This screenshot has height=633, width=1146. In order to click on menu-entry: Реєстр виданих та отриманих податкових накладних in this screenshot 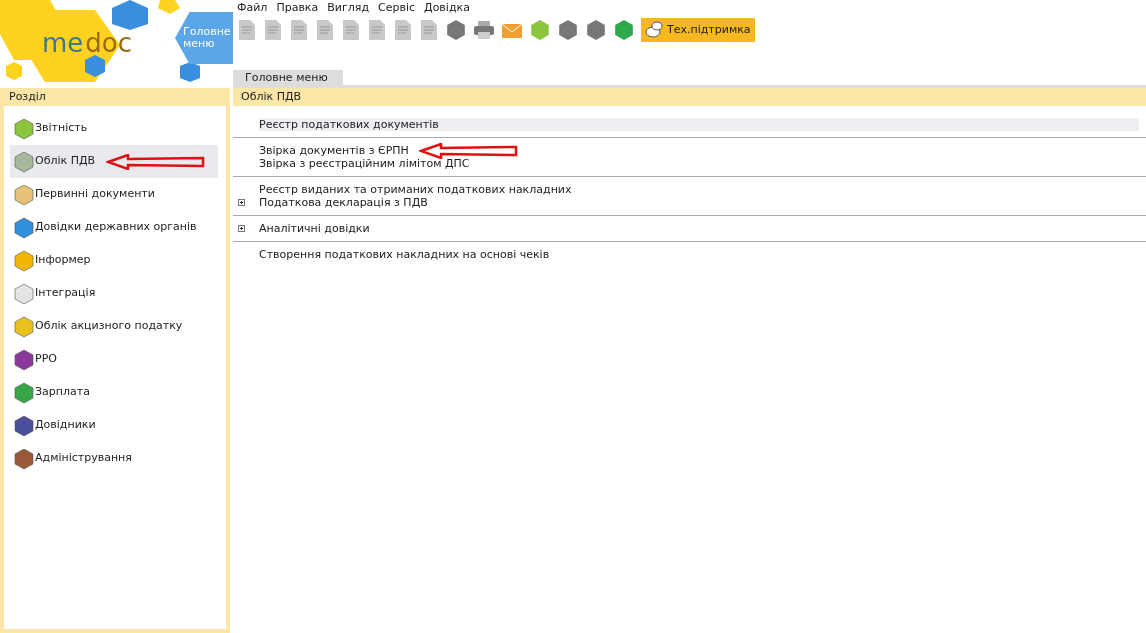, I will do `click(415, 189)`.